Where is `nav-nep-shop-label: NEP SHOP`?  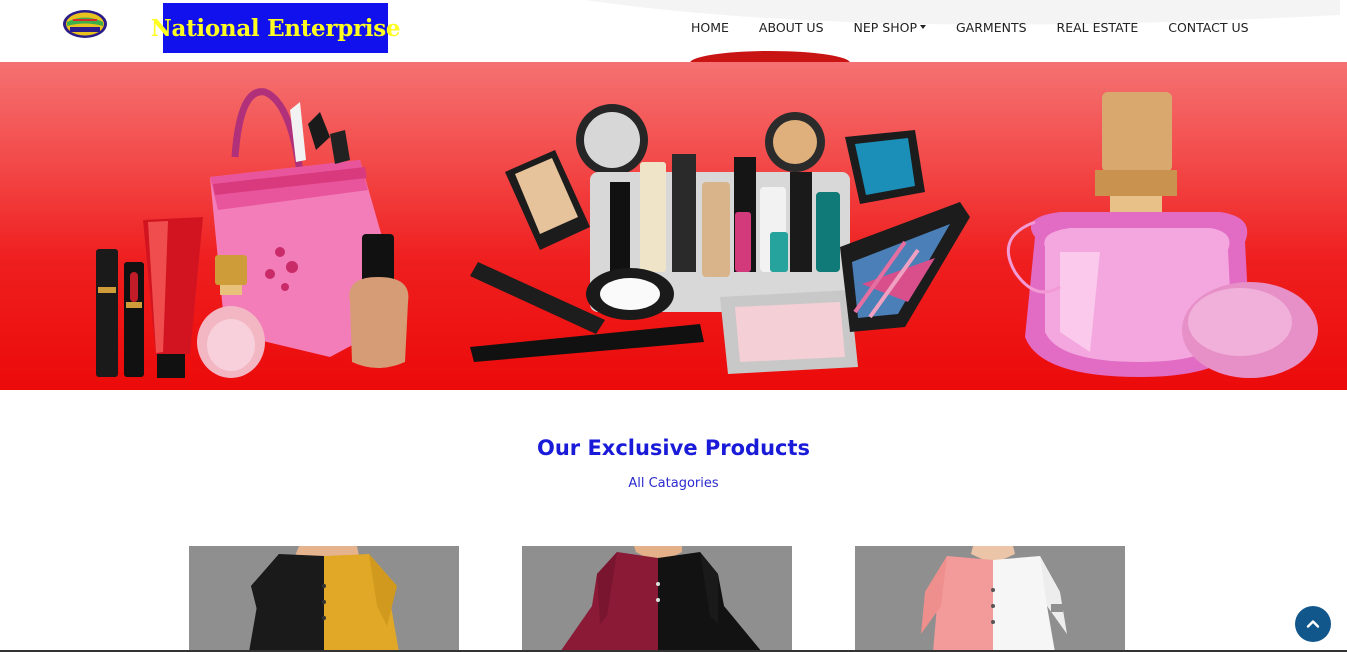 nav-nep-shop-label: NEP SHOP is located at coordinates (885, 27).